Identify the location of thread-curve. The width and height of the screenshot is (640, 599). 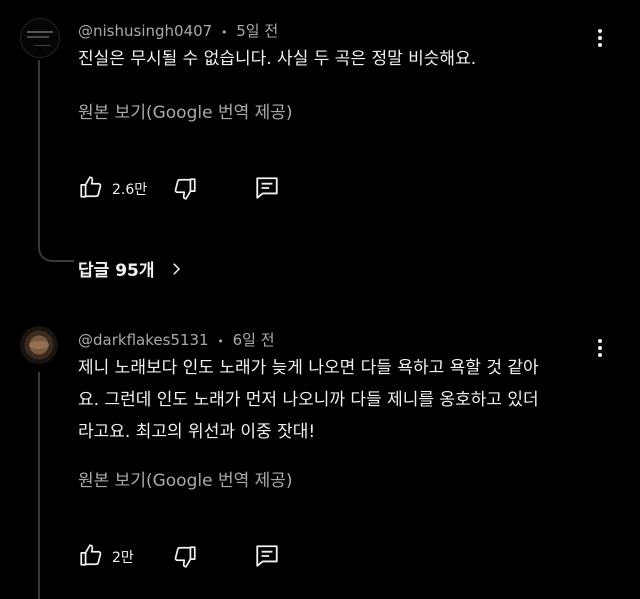
(56, 242).